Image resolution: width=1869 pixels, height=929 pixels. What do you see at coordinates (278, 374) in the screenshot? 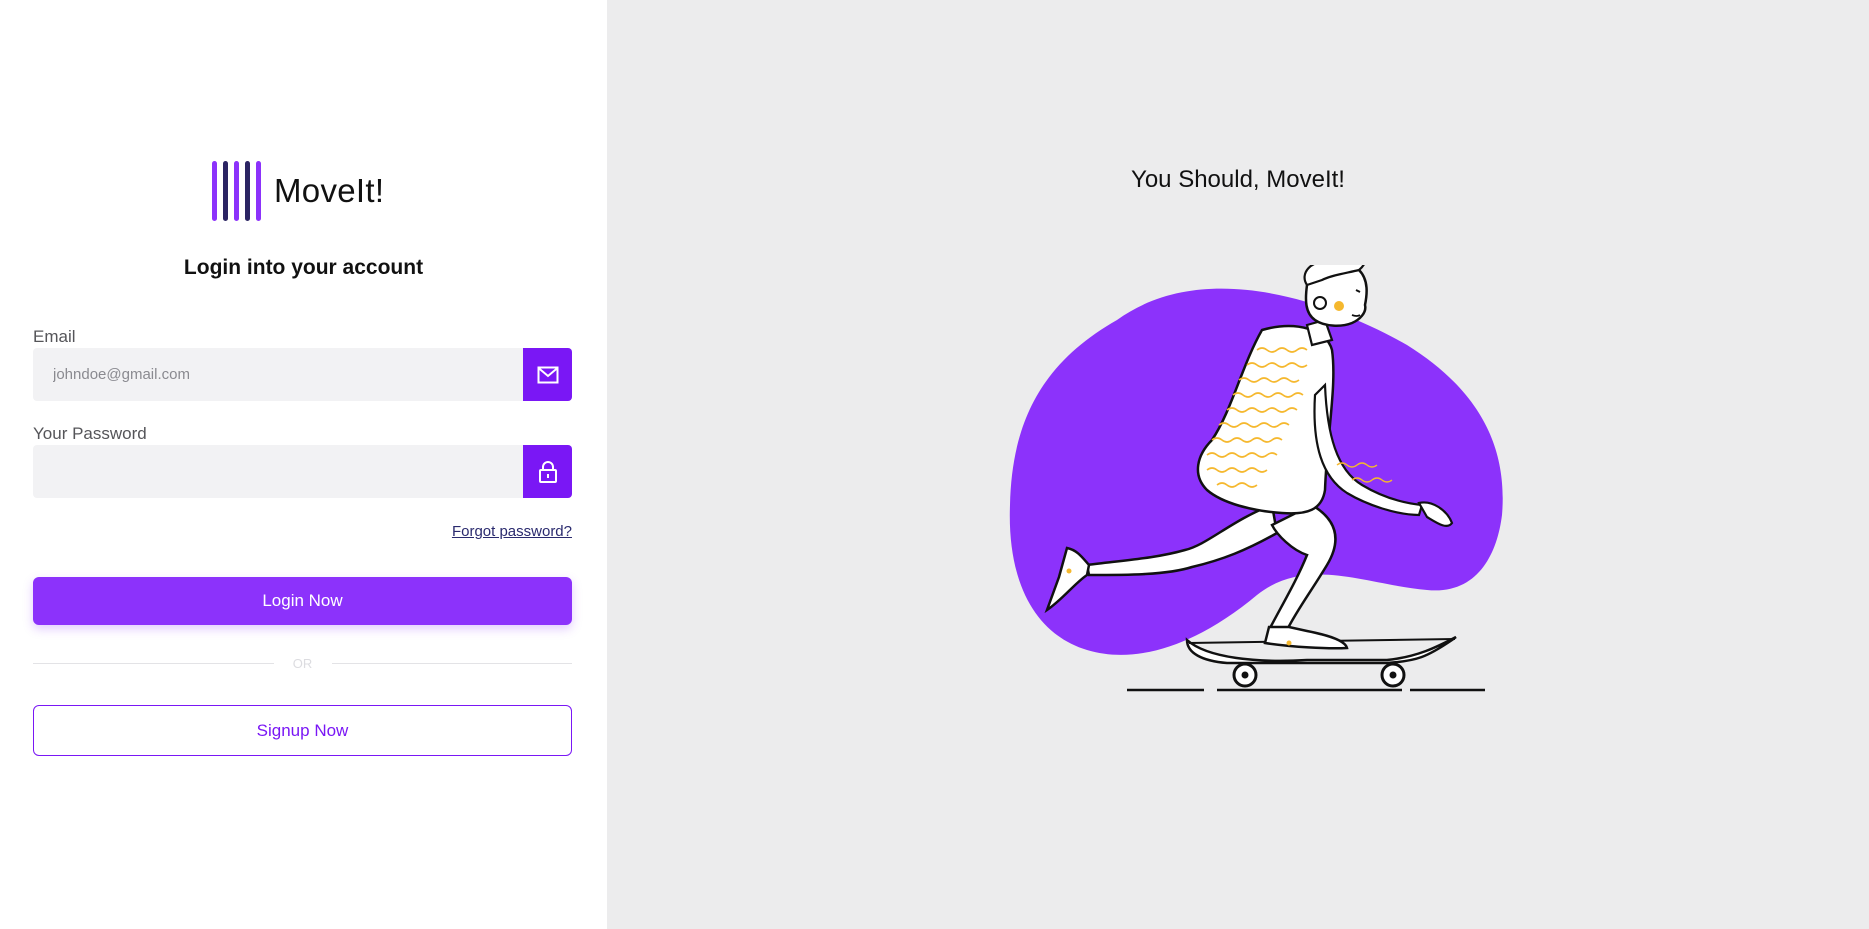
I see `email-input` at bounding box center [278, 374].